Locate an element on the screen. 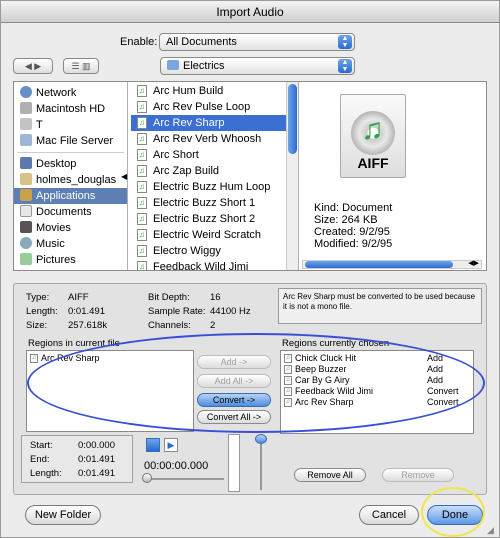  cancel-button: Cancel is located at coordinates (389, 515).